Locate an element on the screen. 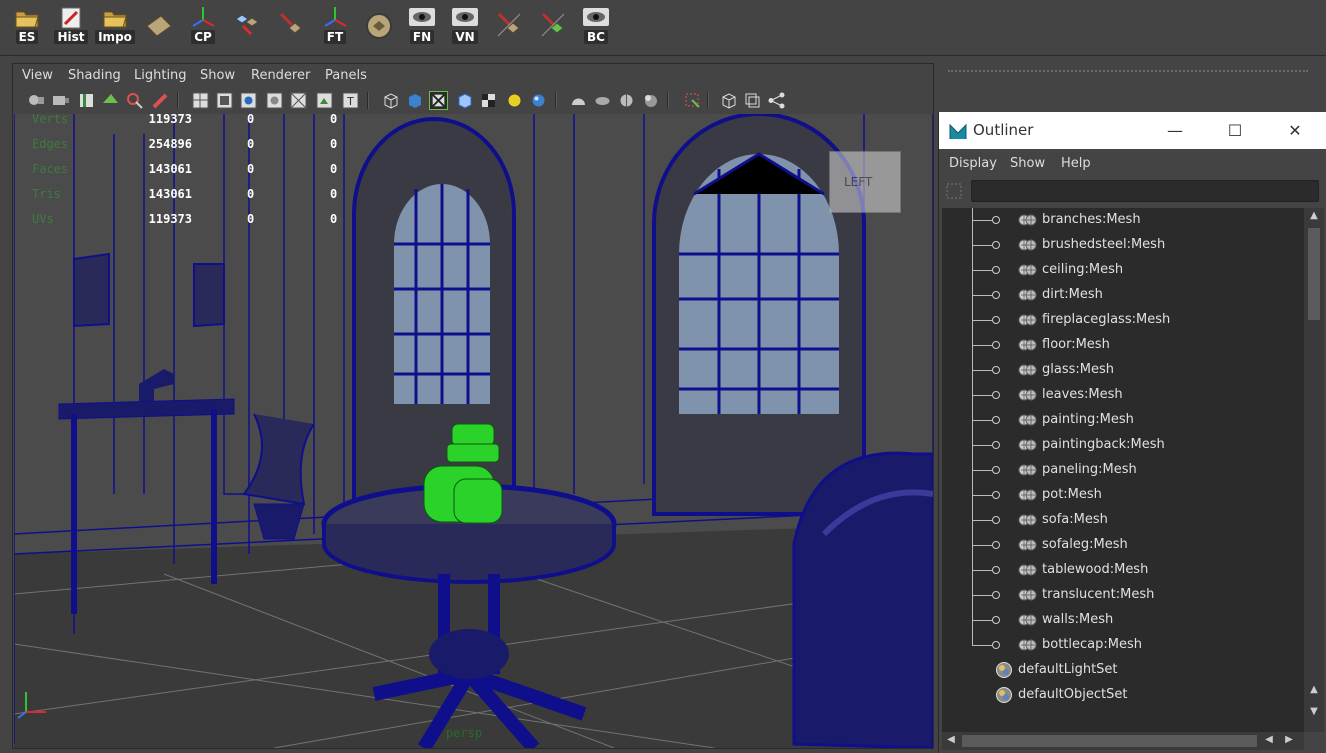  horizontal-scrollbar: ◀ ◀ ▶ is located at coordinates (1123, 741).